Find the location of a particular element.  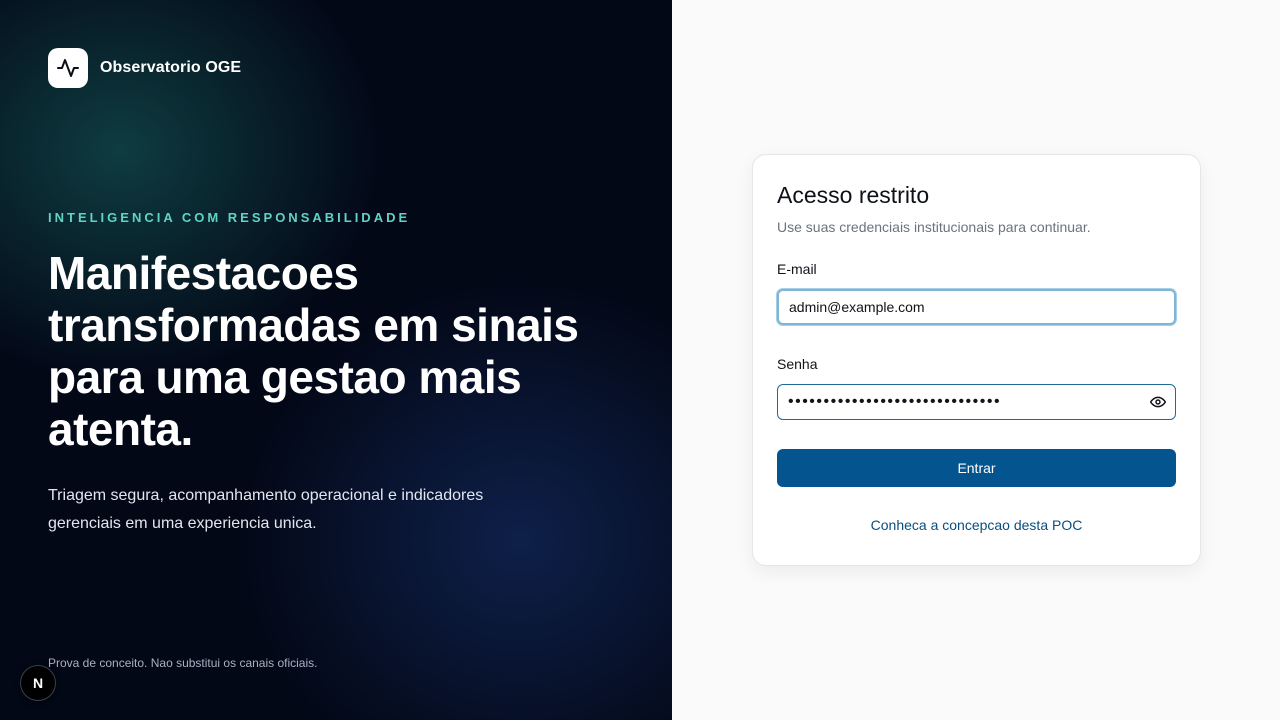

login-title: Acesso restrito is located at coordinates (853, 195).